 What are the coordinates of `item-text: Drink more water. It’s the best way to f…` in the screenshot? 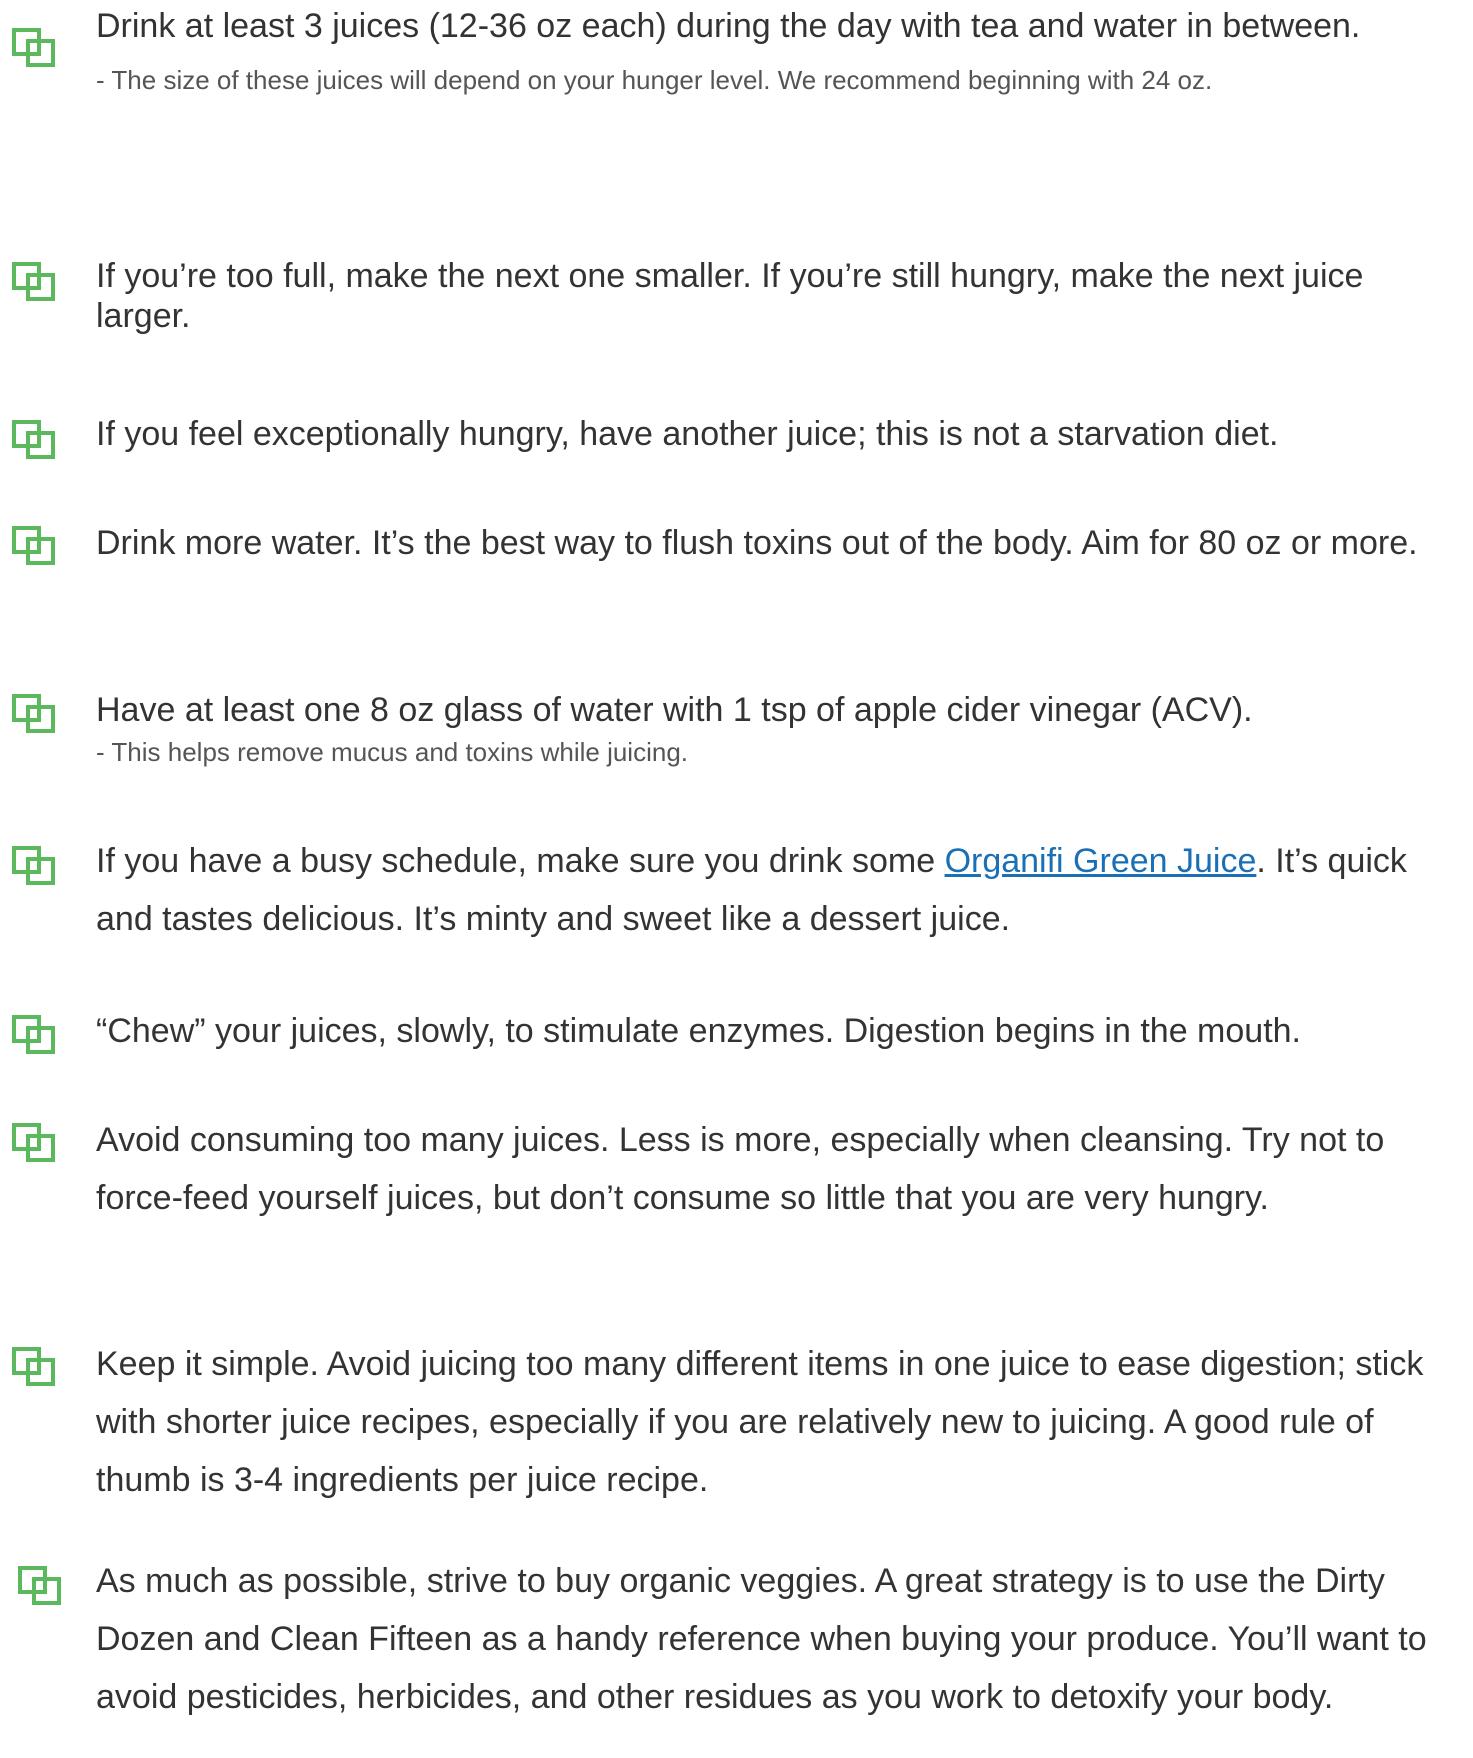 It's located at (757, 543).